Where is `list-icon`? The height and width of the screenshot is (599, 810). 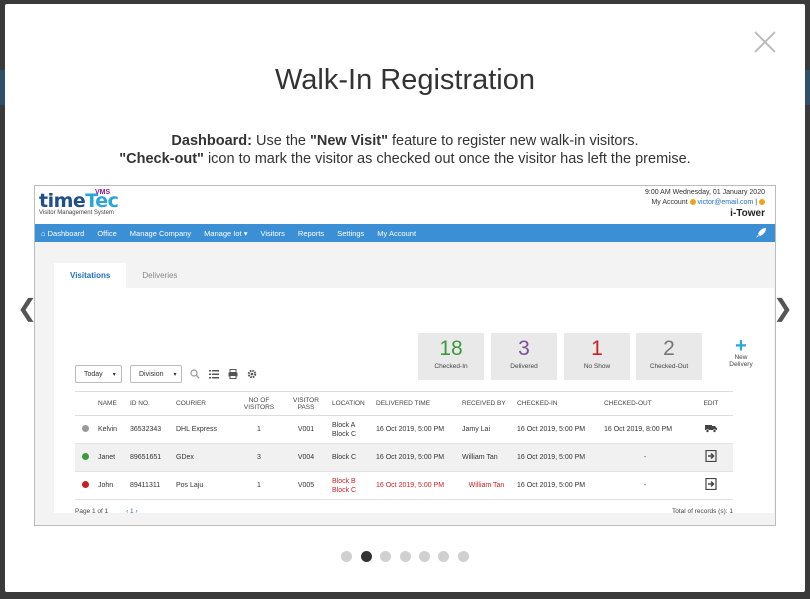 list-icon is located at coordinates (214, 374).